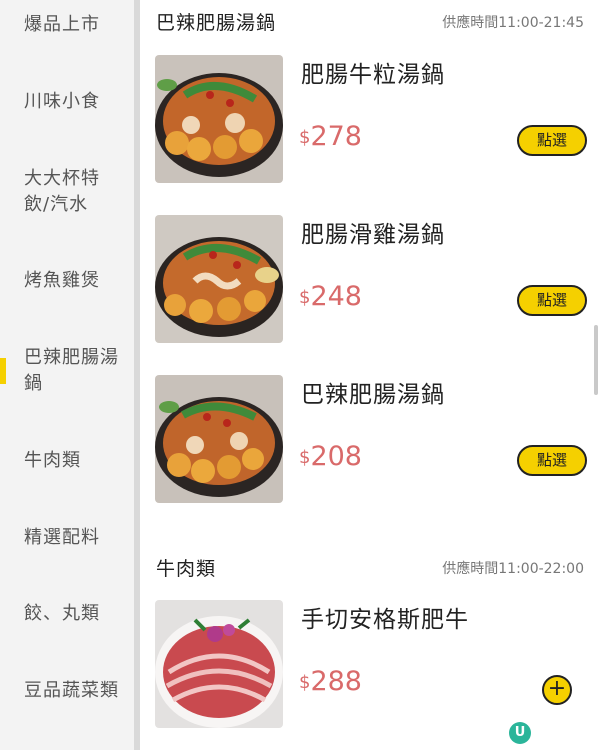 The image size is (600, 750). What do you see at coordinates (67, 691) in the screenshot?
I see `sidebar-item-tofu-vegetables: 豆品蔬菜類` at bounding box center [67, 691].